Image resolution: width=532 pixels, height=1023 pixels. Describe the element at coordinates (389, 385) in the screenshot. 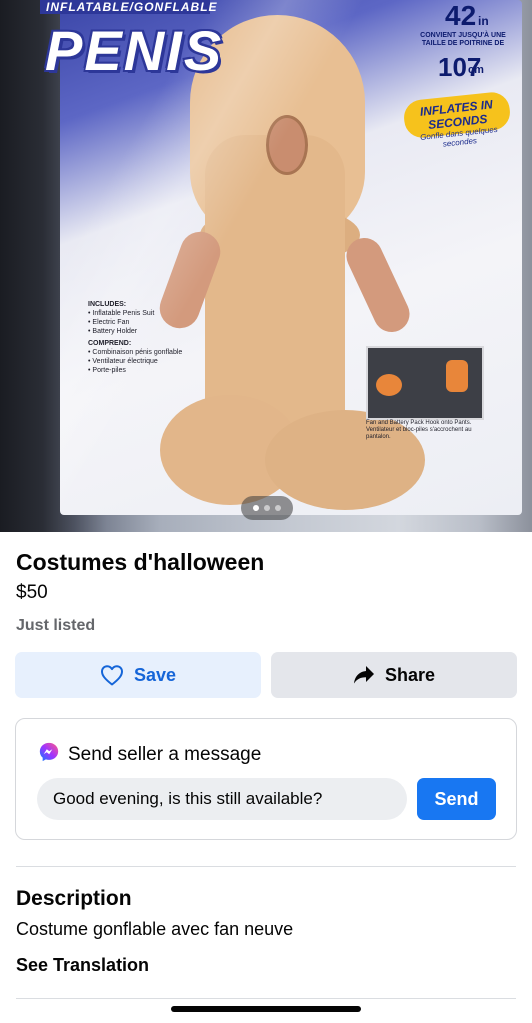

I see `fan-image` at that location.